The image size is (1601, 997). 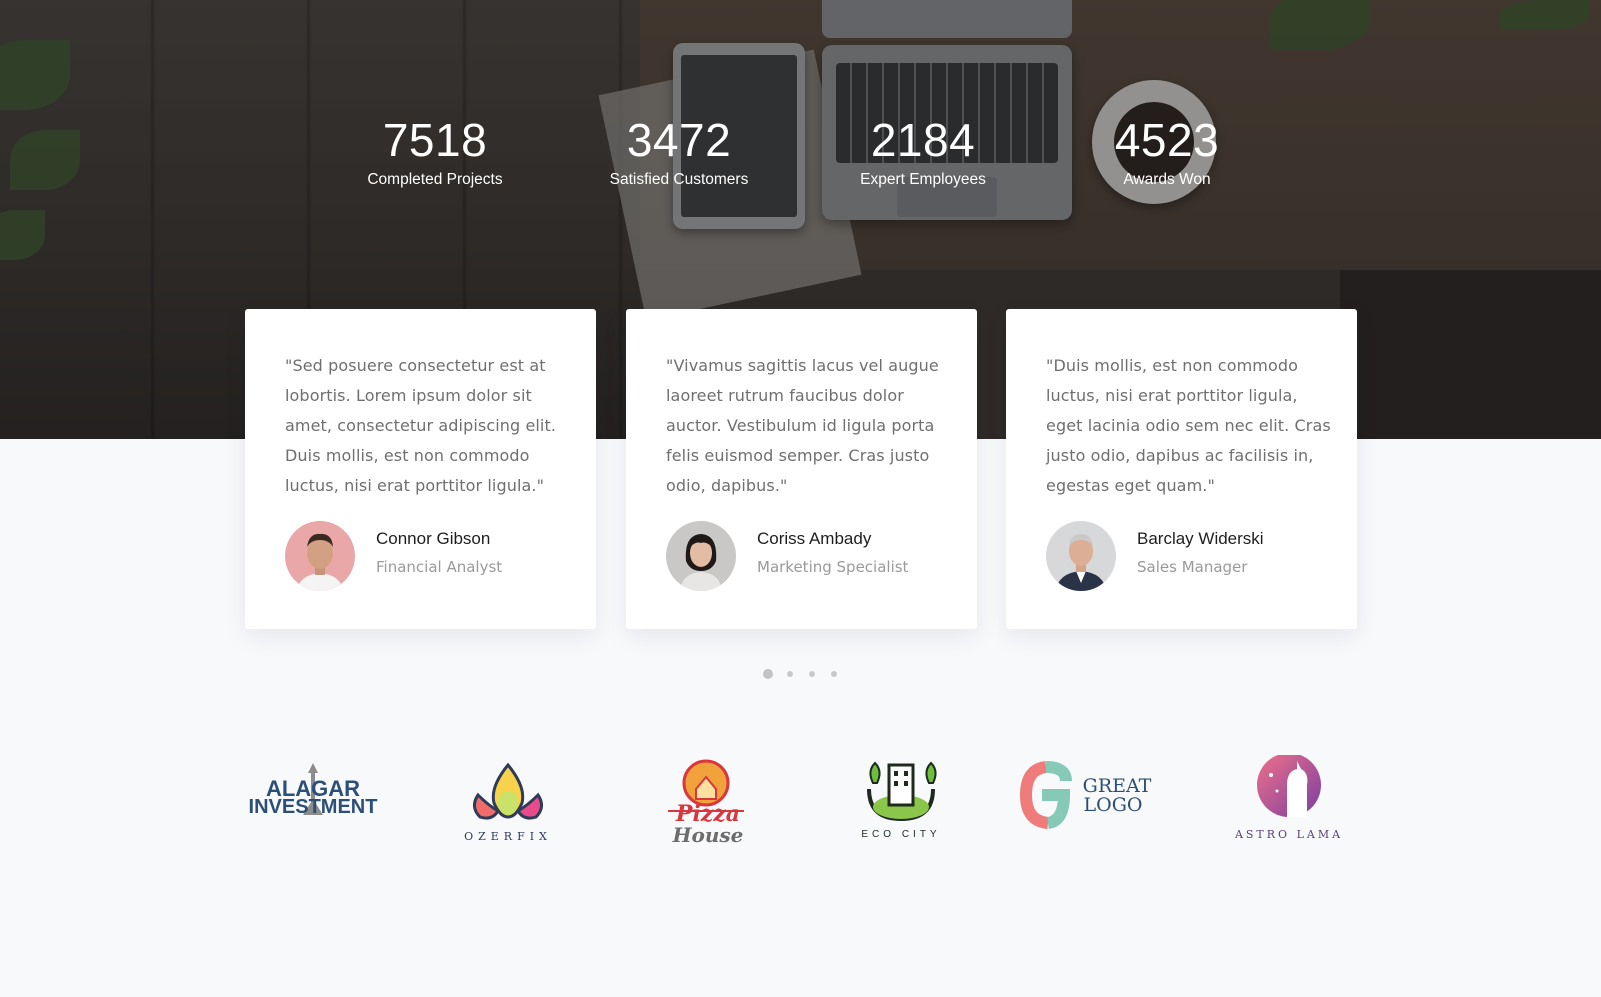 I want to click on testimonial-author-role: Financial Analyst, so click(x=439, y=567).